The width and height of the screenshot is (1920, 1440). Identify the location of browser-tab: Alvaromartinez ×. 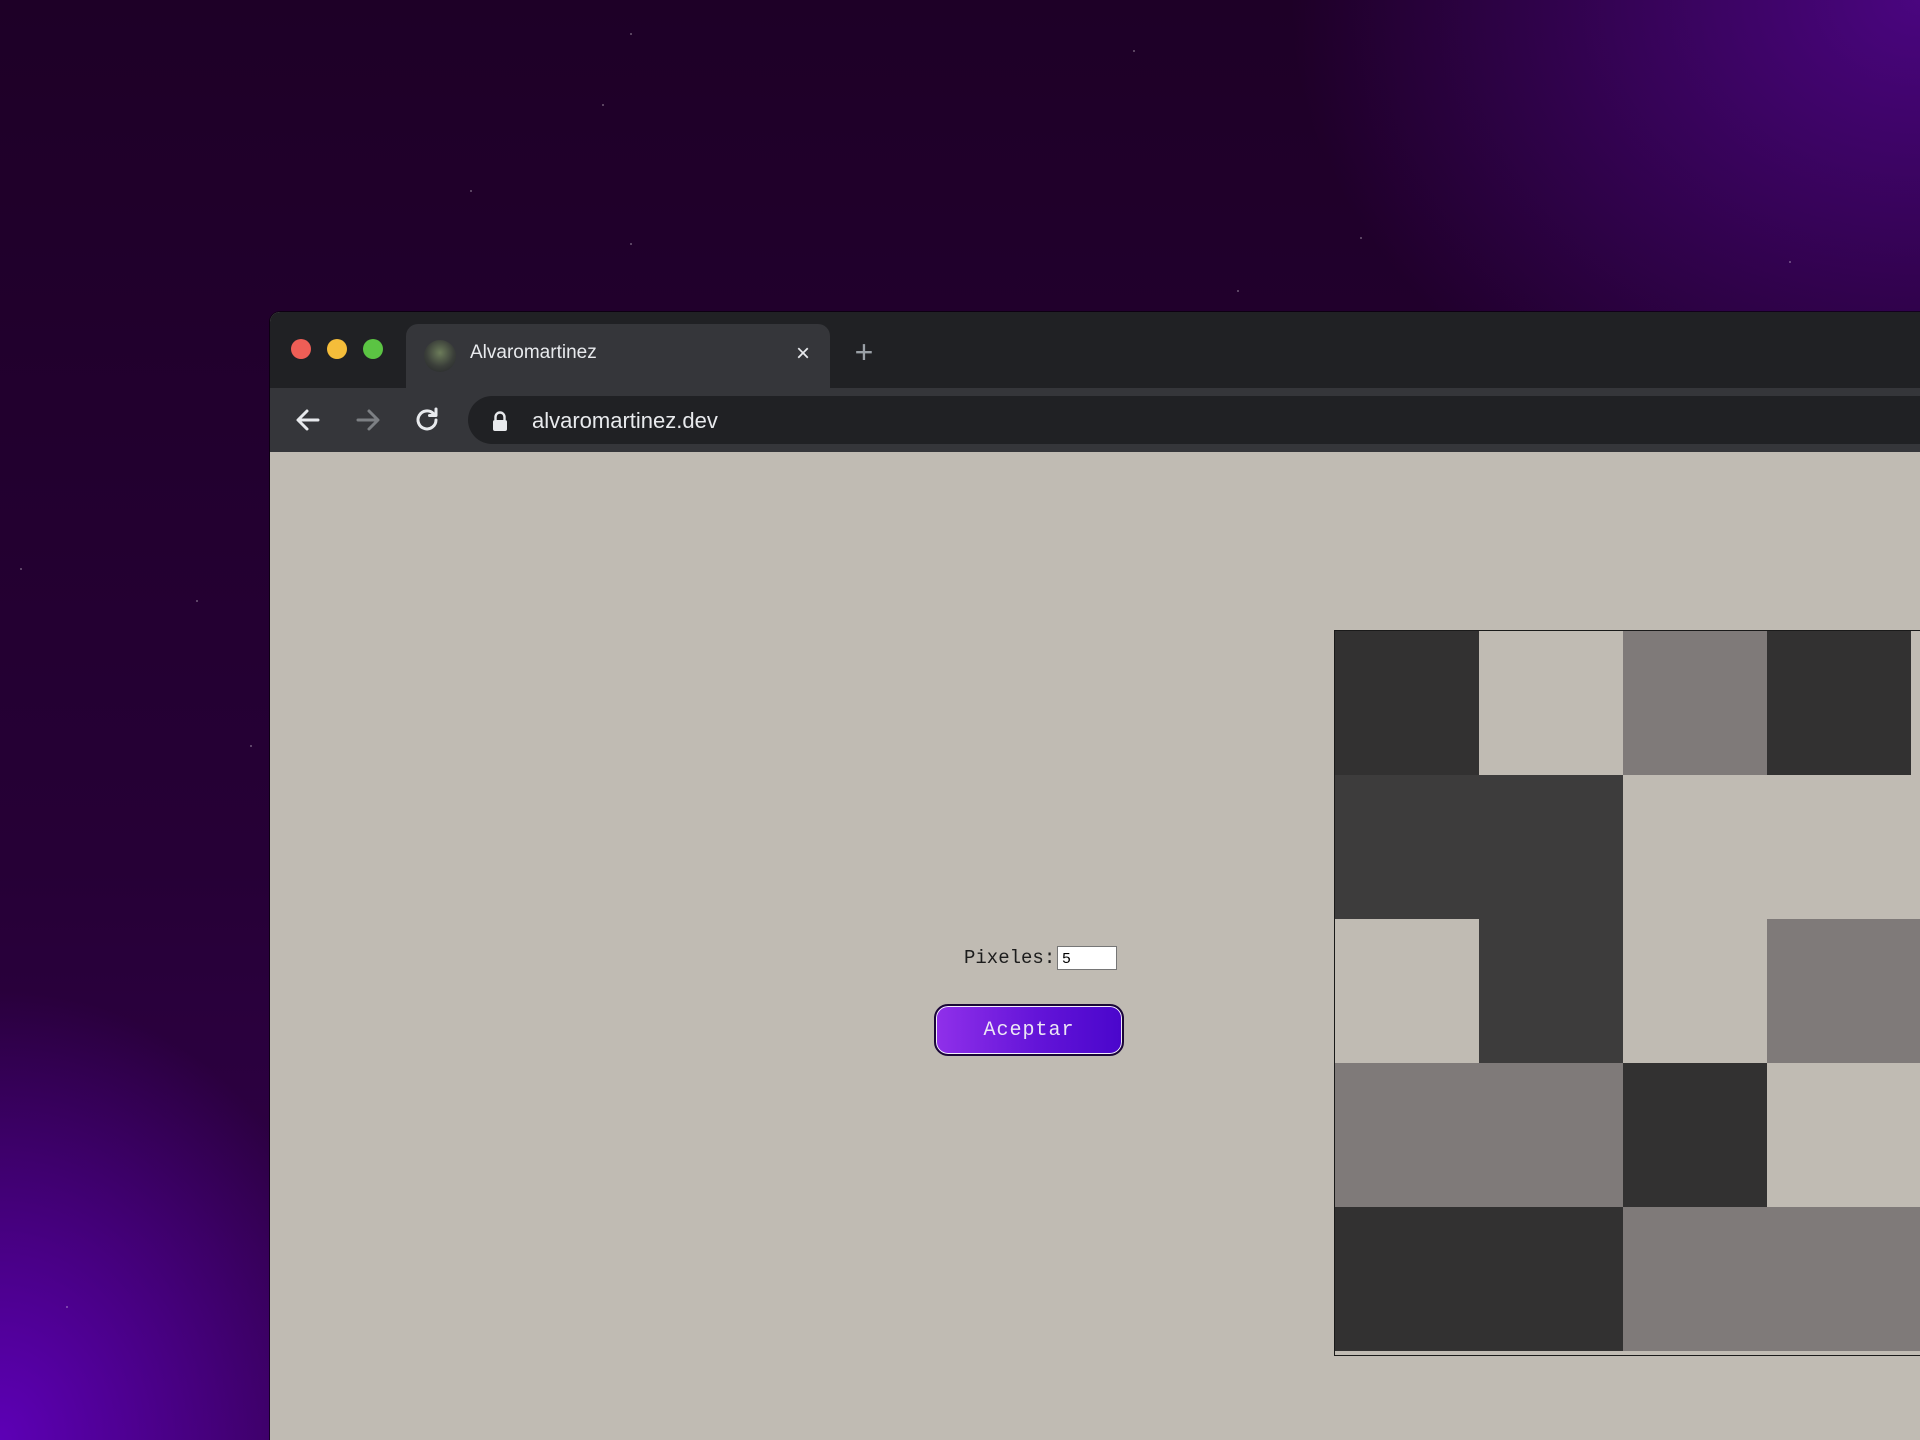
(618, 356).